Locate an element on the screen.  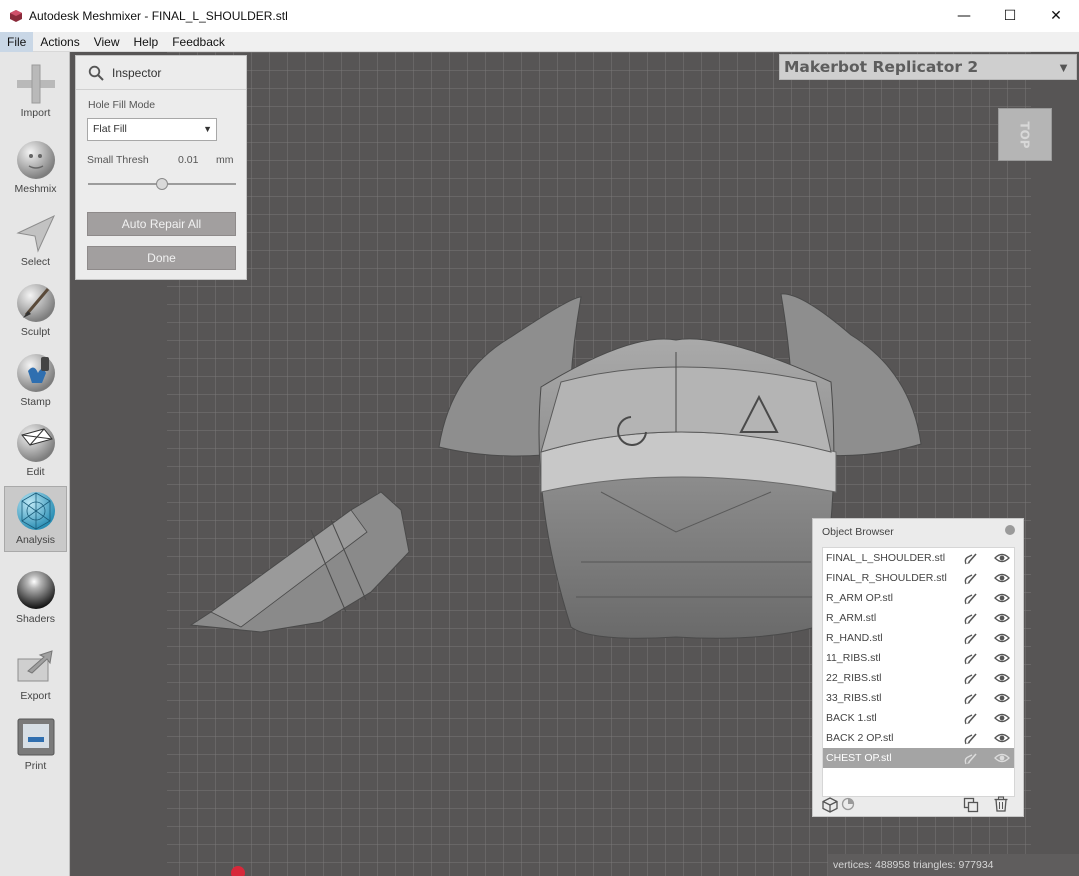
printer-select: Makerbot Replicator 2 ▼ is located at coordinates (928, 67).